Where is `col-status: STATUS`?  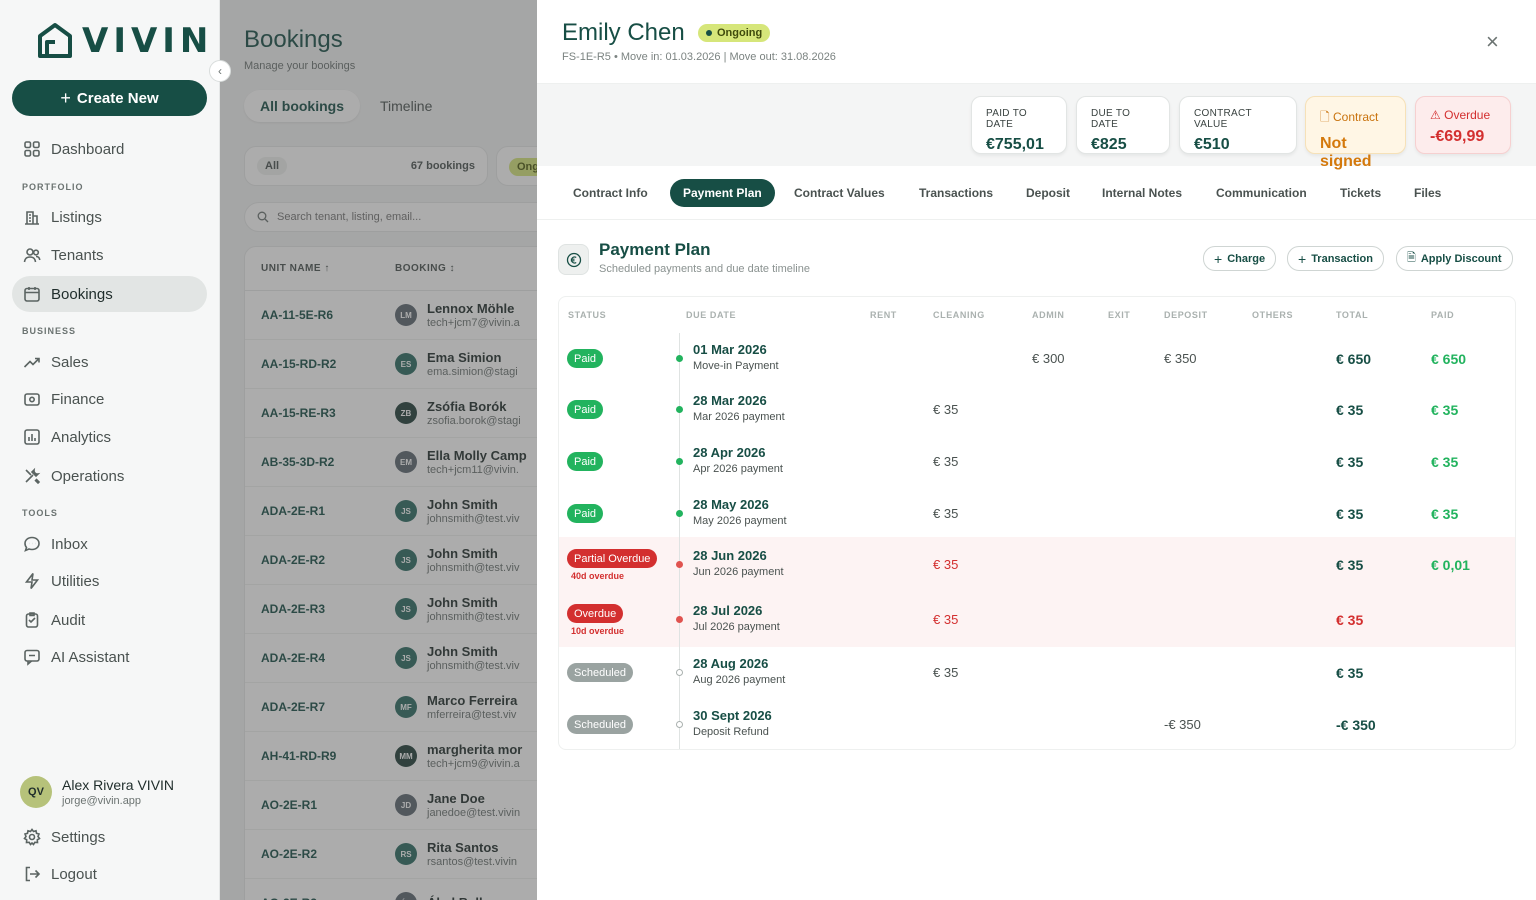
col-status: STATUS is located at coordinates (587, 315).